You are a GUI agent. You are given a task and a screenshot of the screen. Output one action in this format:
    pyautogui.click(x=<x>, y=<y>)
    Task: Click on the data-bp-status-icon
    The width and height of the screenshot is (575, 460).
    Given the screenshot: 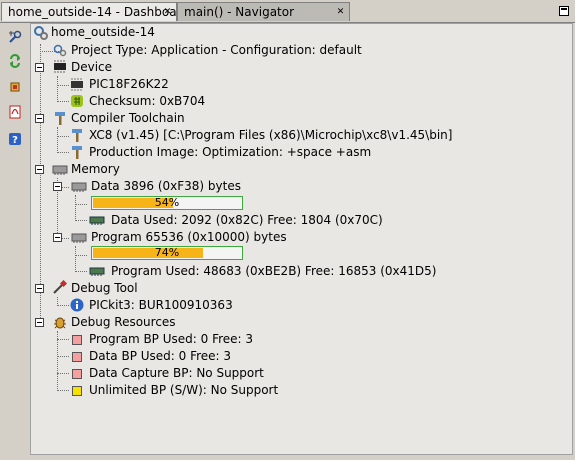 What is the action you would take?
    pyautogui.click(x=77, y=357)
    